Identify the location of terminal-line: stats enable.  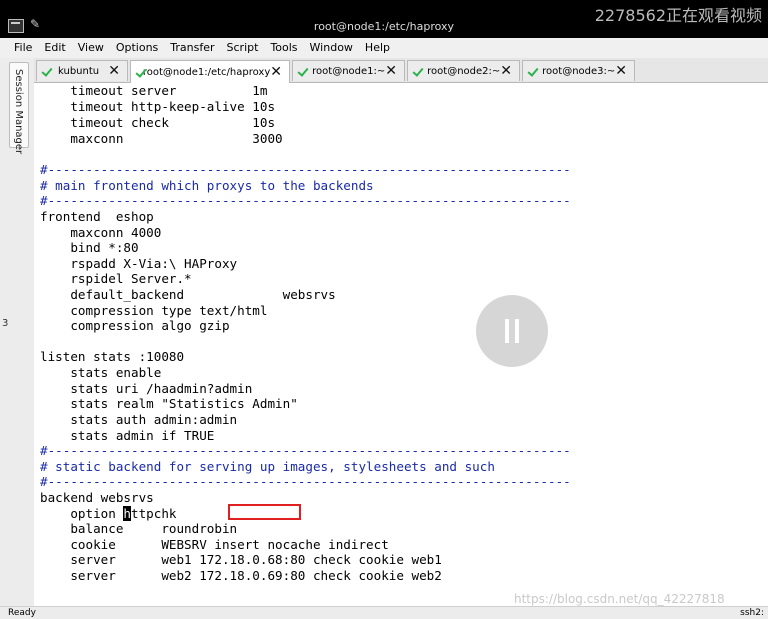
(101, 372).